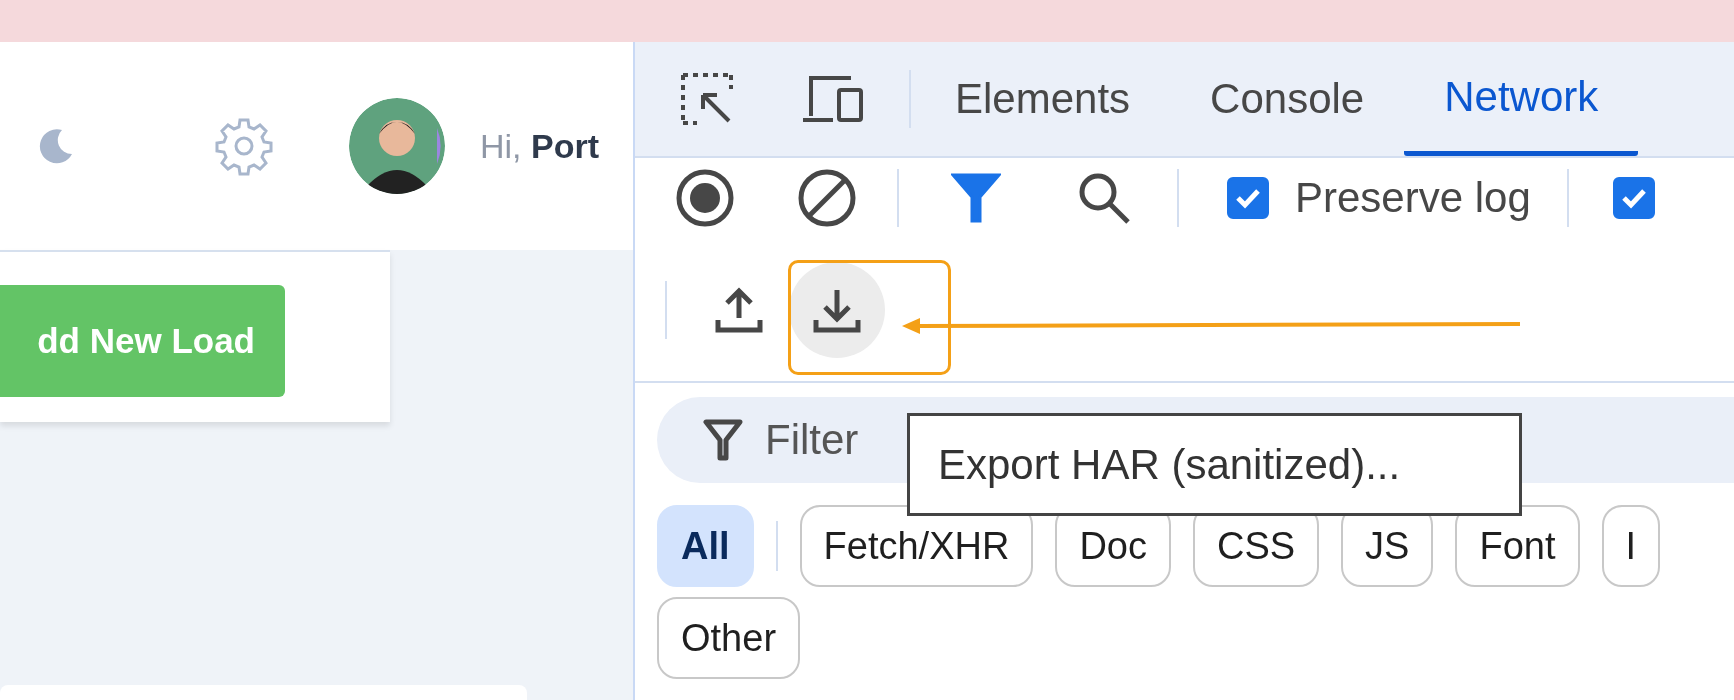 The height and width of the screenshot is (700, 1734). What do you see at coordinates (397, 146) in the screenshot?
I see `avatar` at bounding box center [397, 146].